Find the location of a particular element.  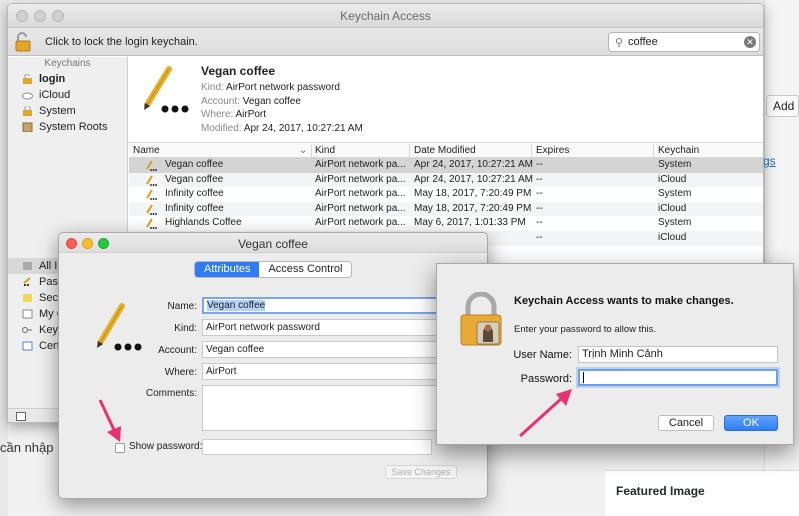

info-icon is located at coordinates (21, 416).